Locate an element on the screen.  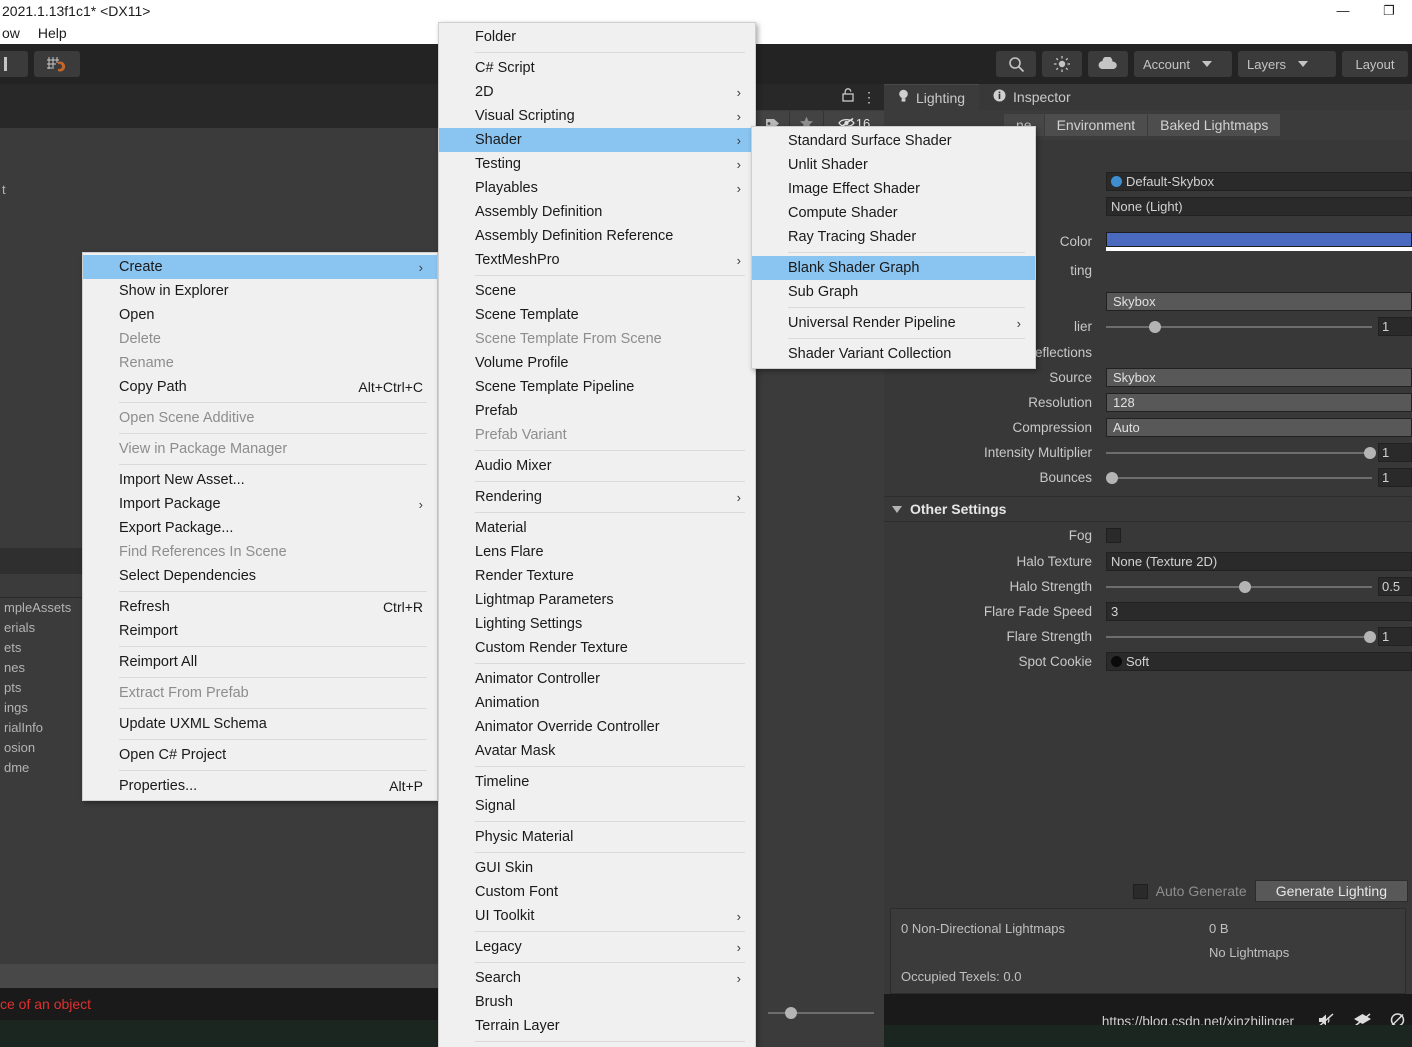
spot-cookie-field: Soft is located at coordinates (1259, 661).